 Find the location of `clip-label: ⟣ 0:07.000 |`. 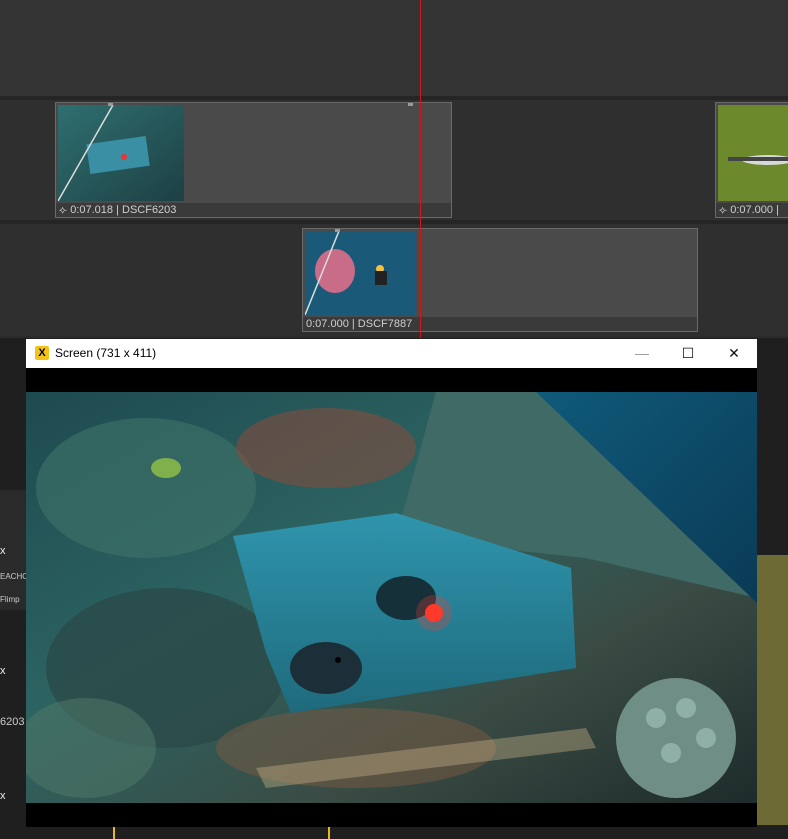

clip-label: ⟣ 0:07.000 | is located at coordinates (752, 210).